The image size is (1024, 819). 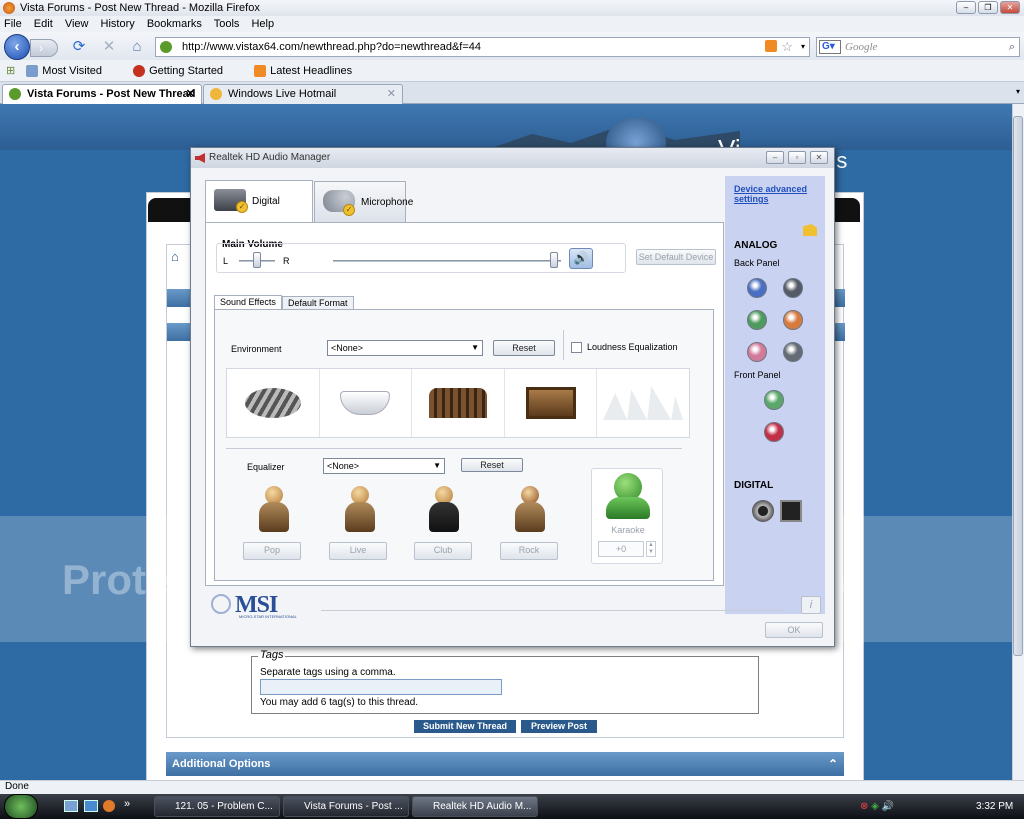 I want to click on back-jack-gray, so click(x=793, y=288).